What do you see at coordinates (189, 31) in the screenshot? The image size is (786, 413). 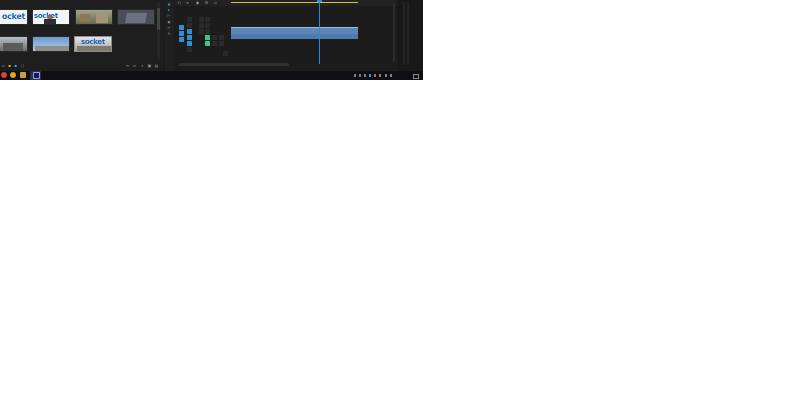 I see `track-target-v1` at bounding box center [189, 31].